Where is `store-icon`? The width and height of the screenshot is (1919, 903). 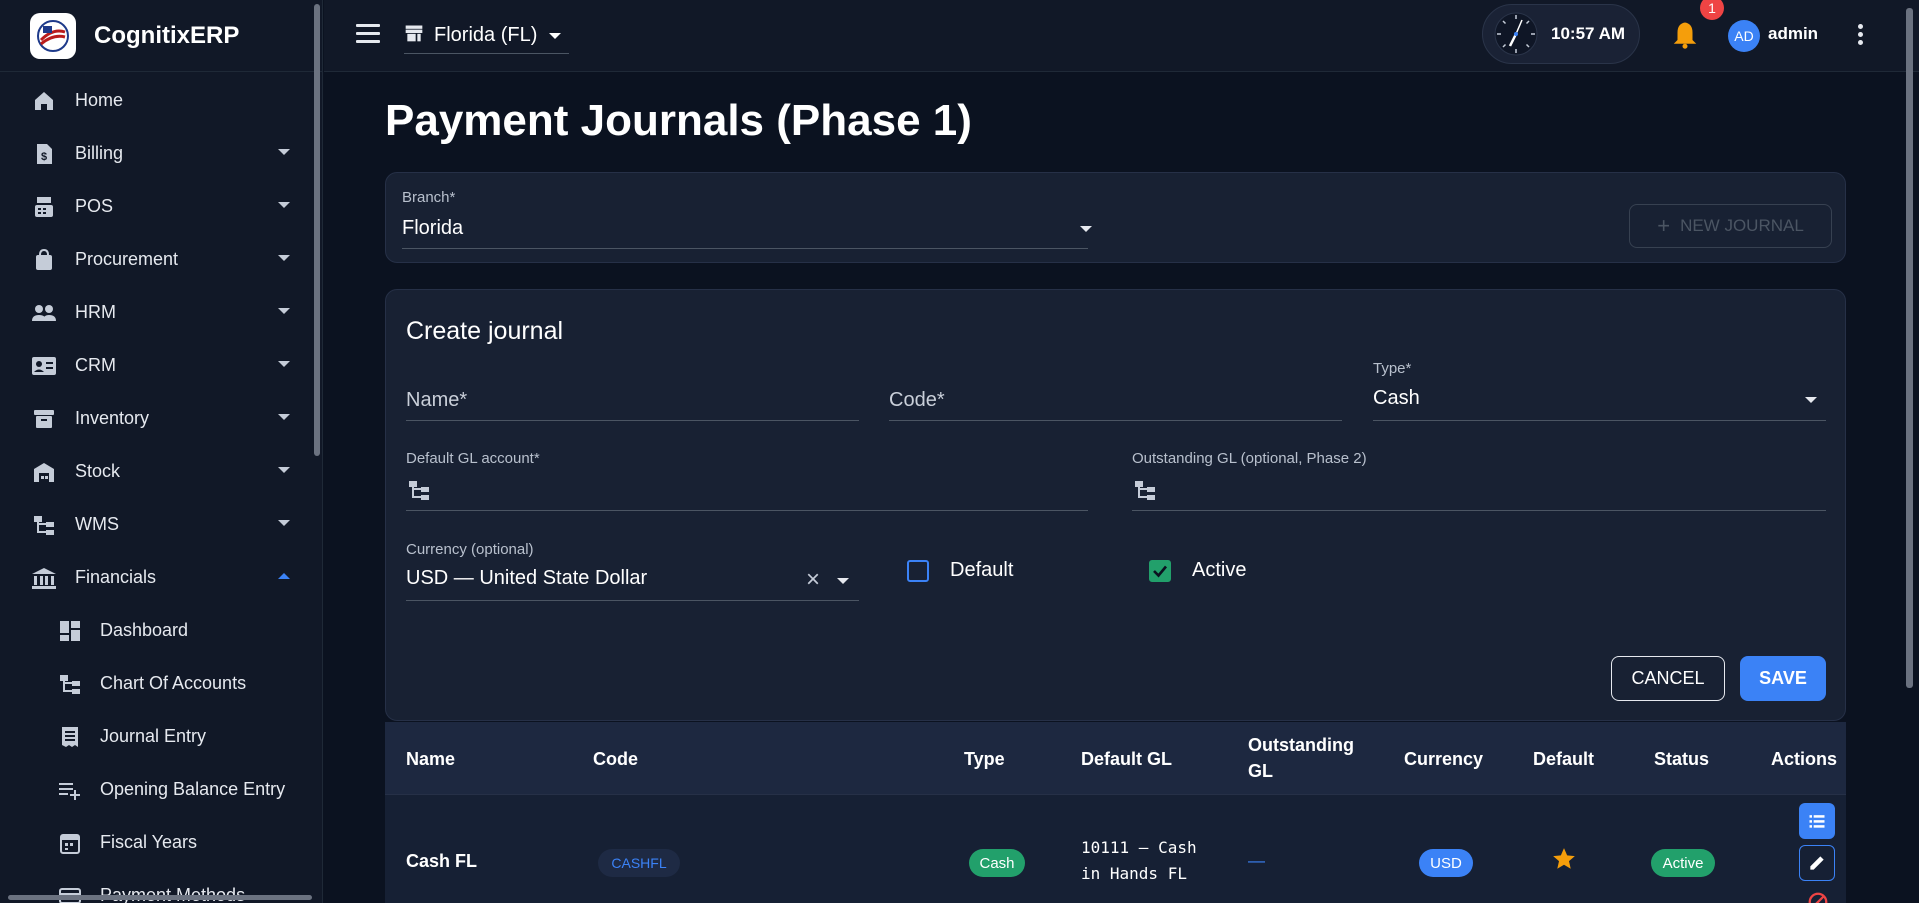 store-icon is located at coordinates (414, 35).